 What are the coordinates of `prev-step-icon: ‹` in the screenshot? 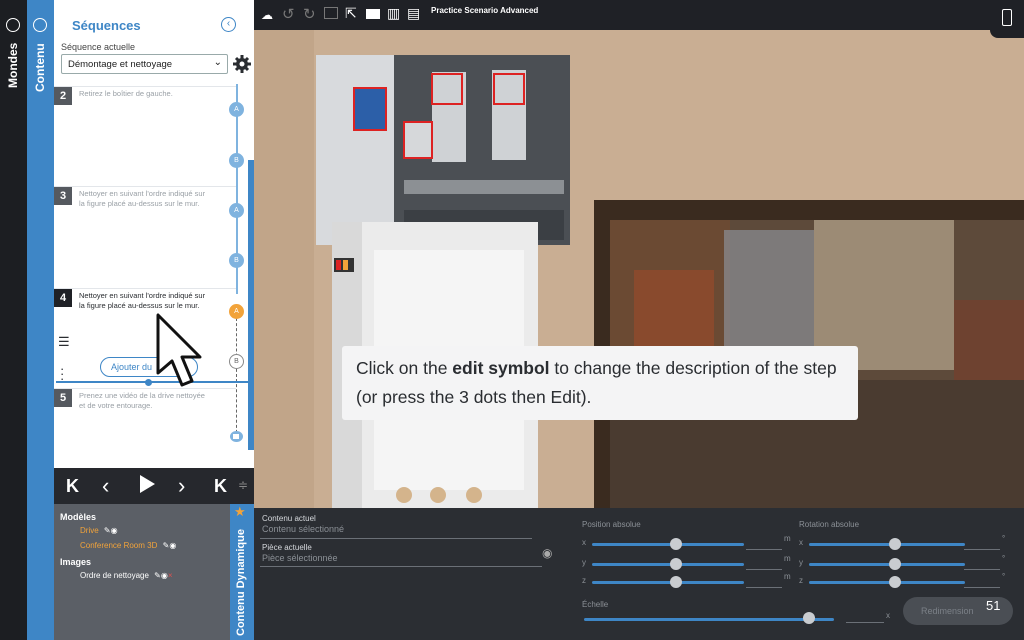 It's located at (105, 486).